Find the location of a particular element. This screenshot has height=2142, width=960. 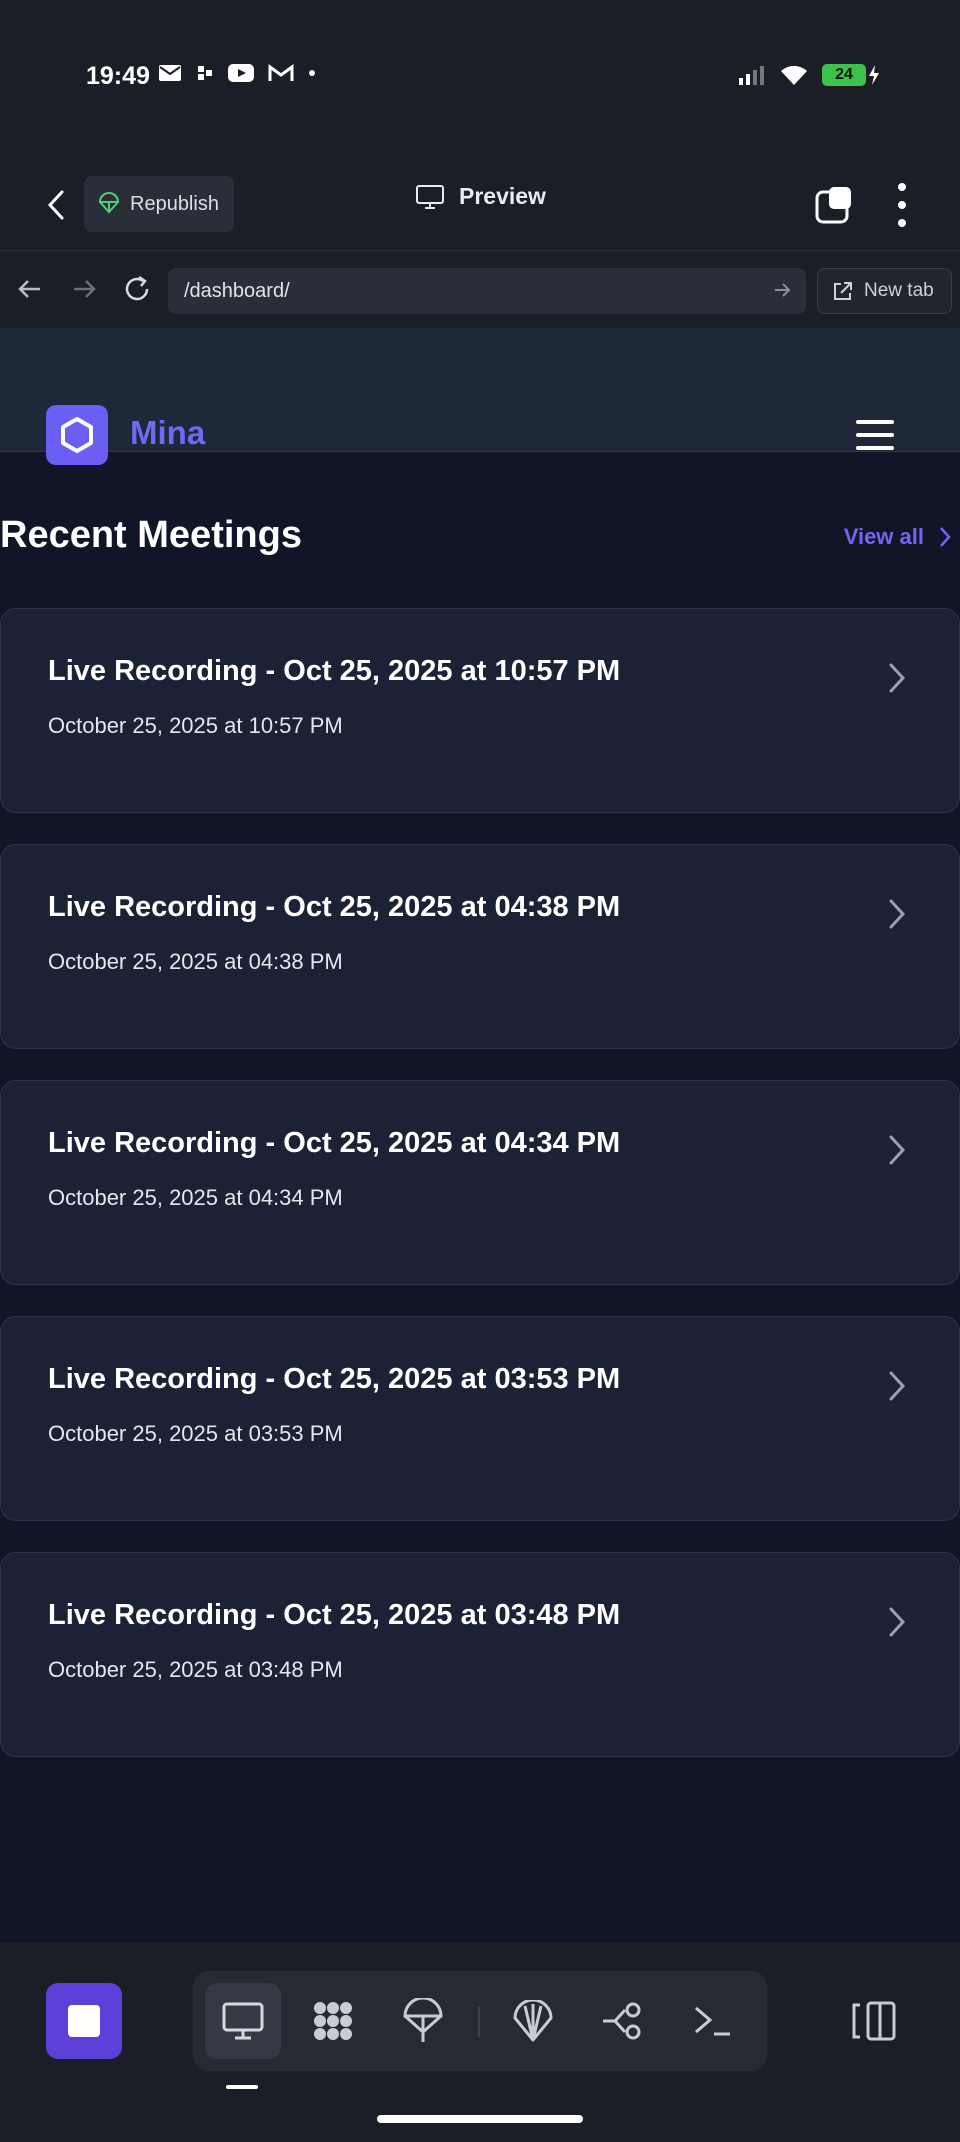

url-text: /dashboard/ is located at coordinates (237, 290).